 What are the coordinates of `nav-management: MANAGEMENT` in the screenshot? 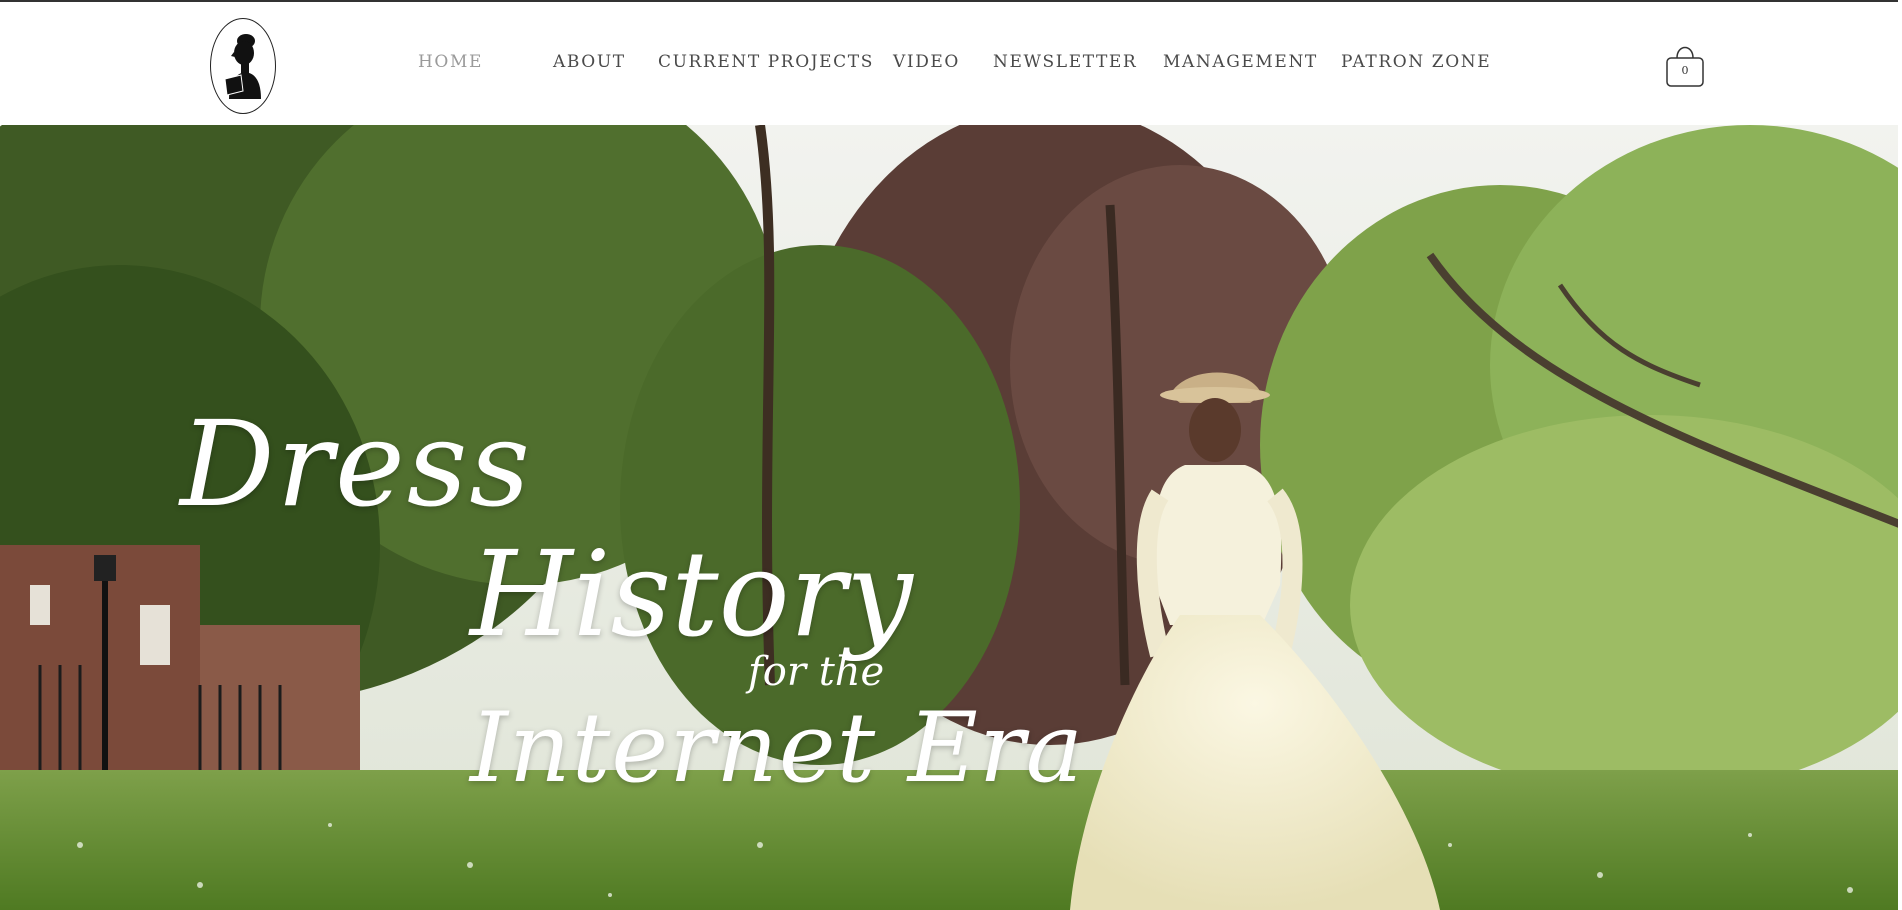 It's located at (1240, 62).